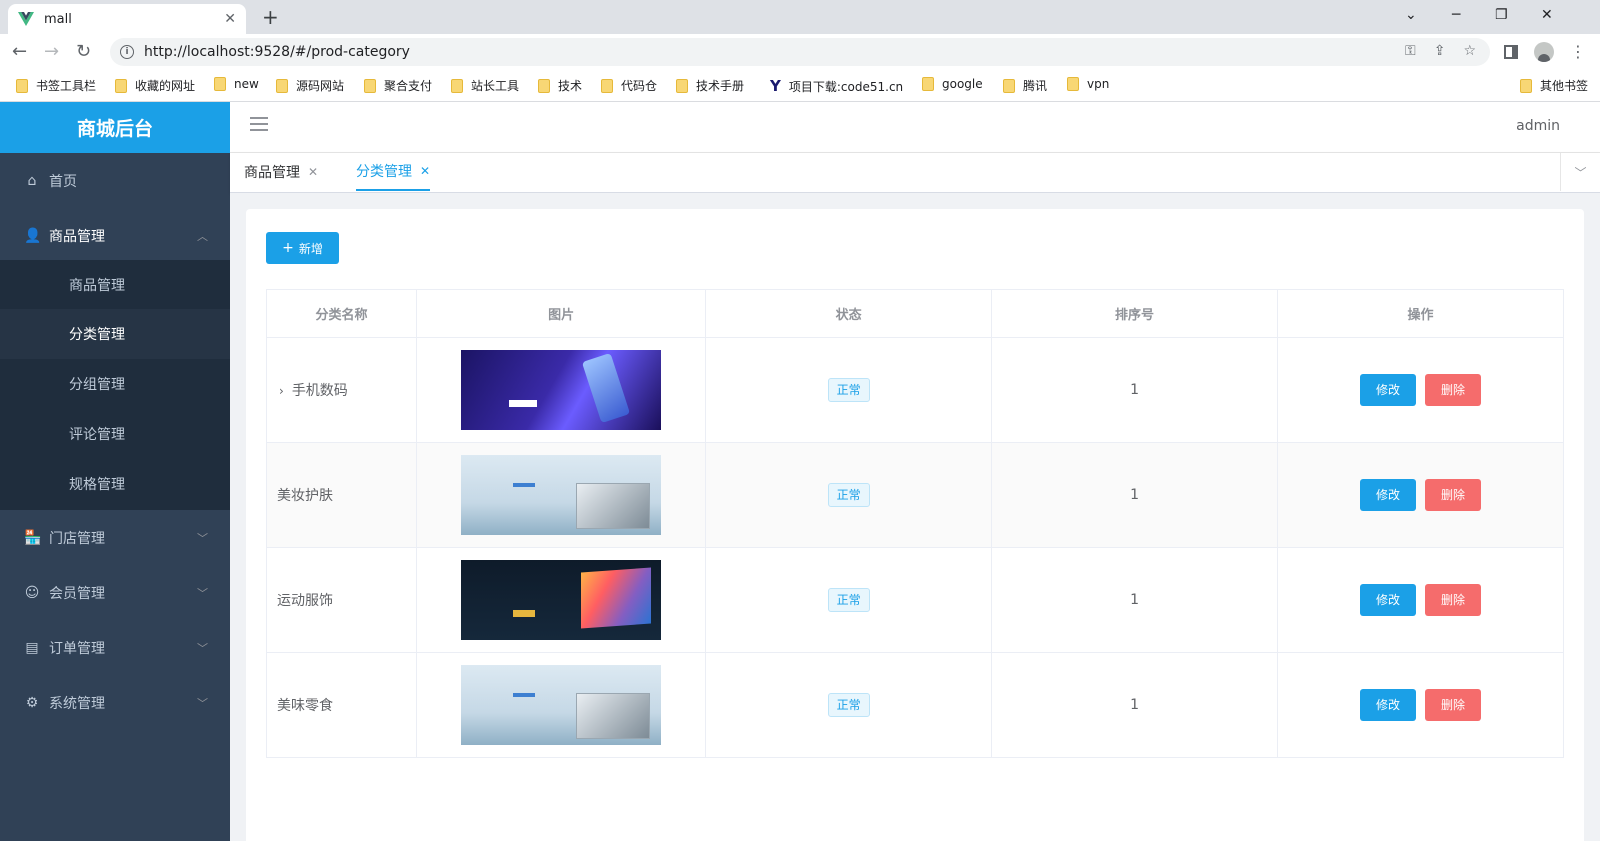 The height and width of the screenshot is (841, 1600). What do you see at coordinates (341, 600) in the screenshot?
I see `category-name-cell: 运动服饰` at bounding box center [341, 600].